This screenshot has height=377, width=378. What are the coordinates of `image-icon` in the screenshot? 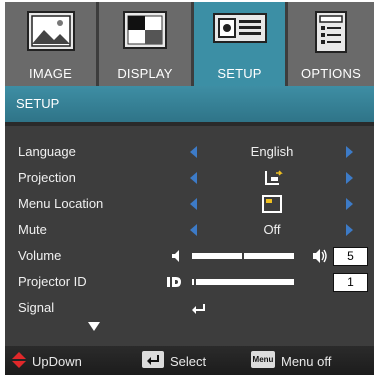 It's located at (51, 33).